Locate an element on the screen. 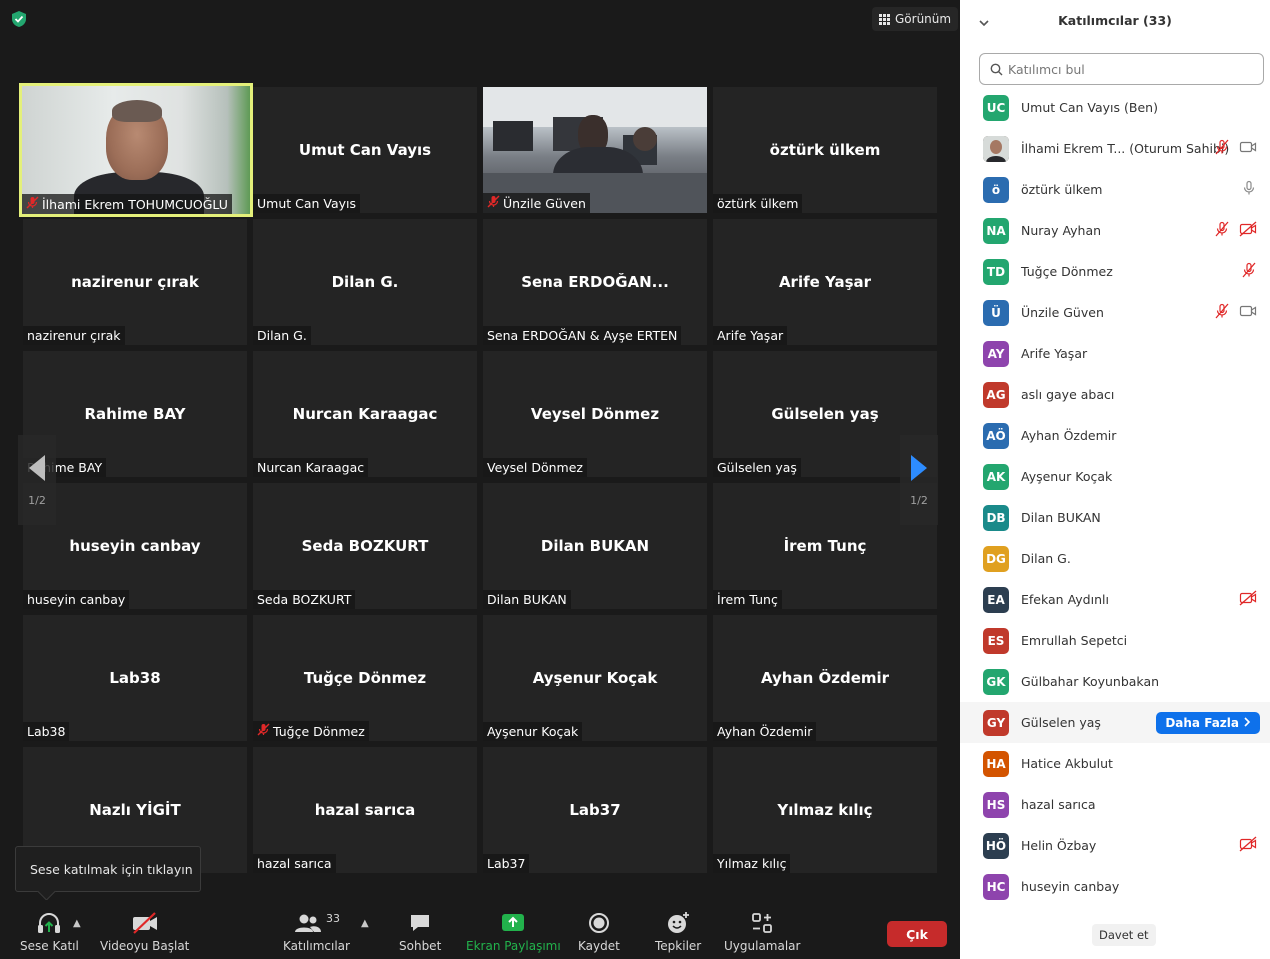 Image resolution: width=1270 pixels, height=959 pixels. tile-name-text: Tuğçe Dönmez is located at coordinates (319, 731).